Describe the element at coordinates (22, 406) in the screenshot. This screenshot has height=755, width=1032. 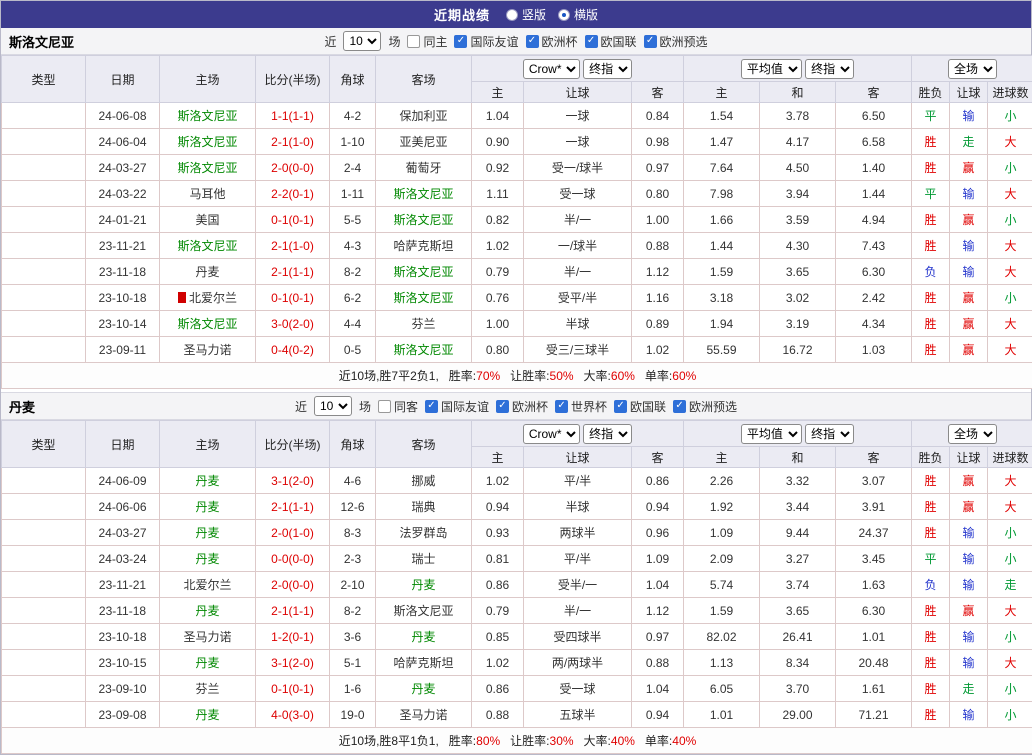
I see `team-name: 丹麦` at that location.